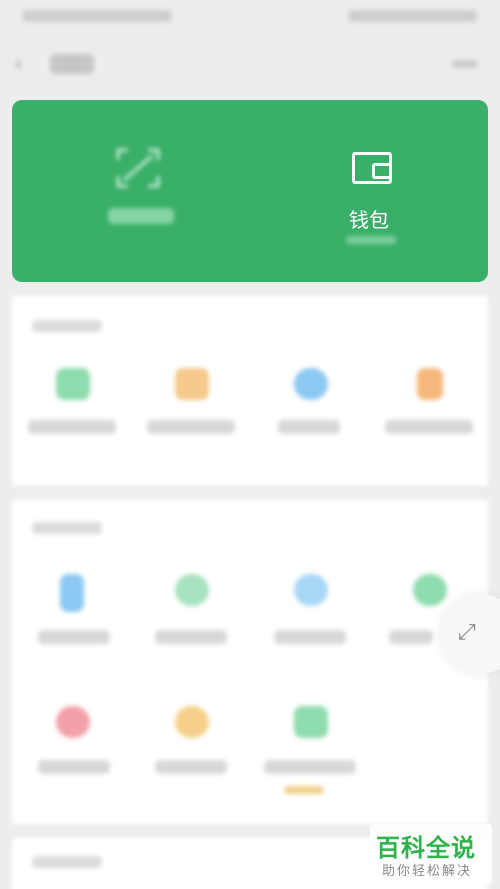  I want to click on grid-icon, so click(311, 722).